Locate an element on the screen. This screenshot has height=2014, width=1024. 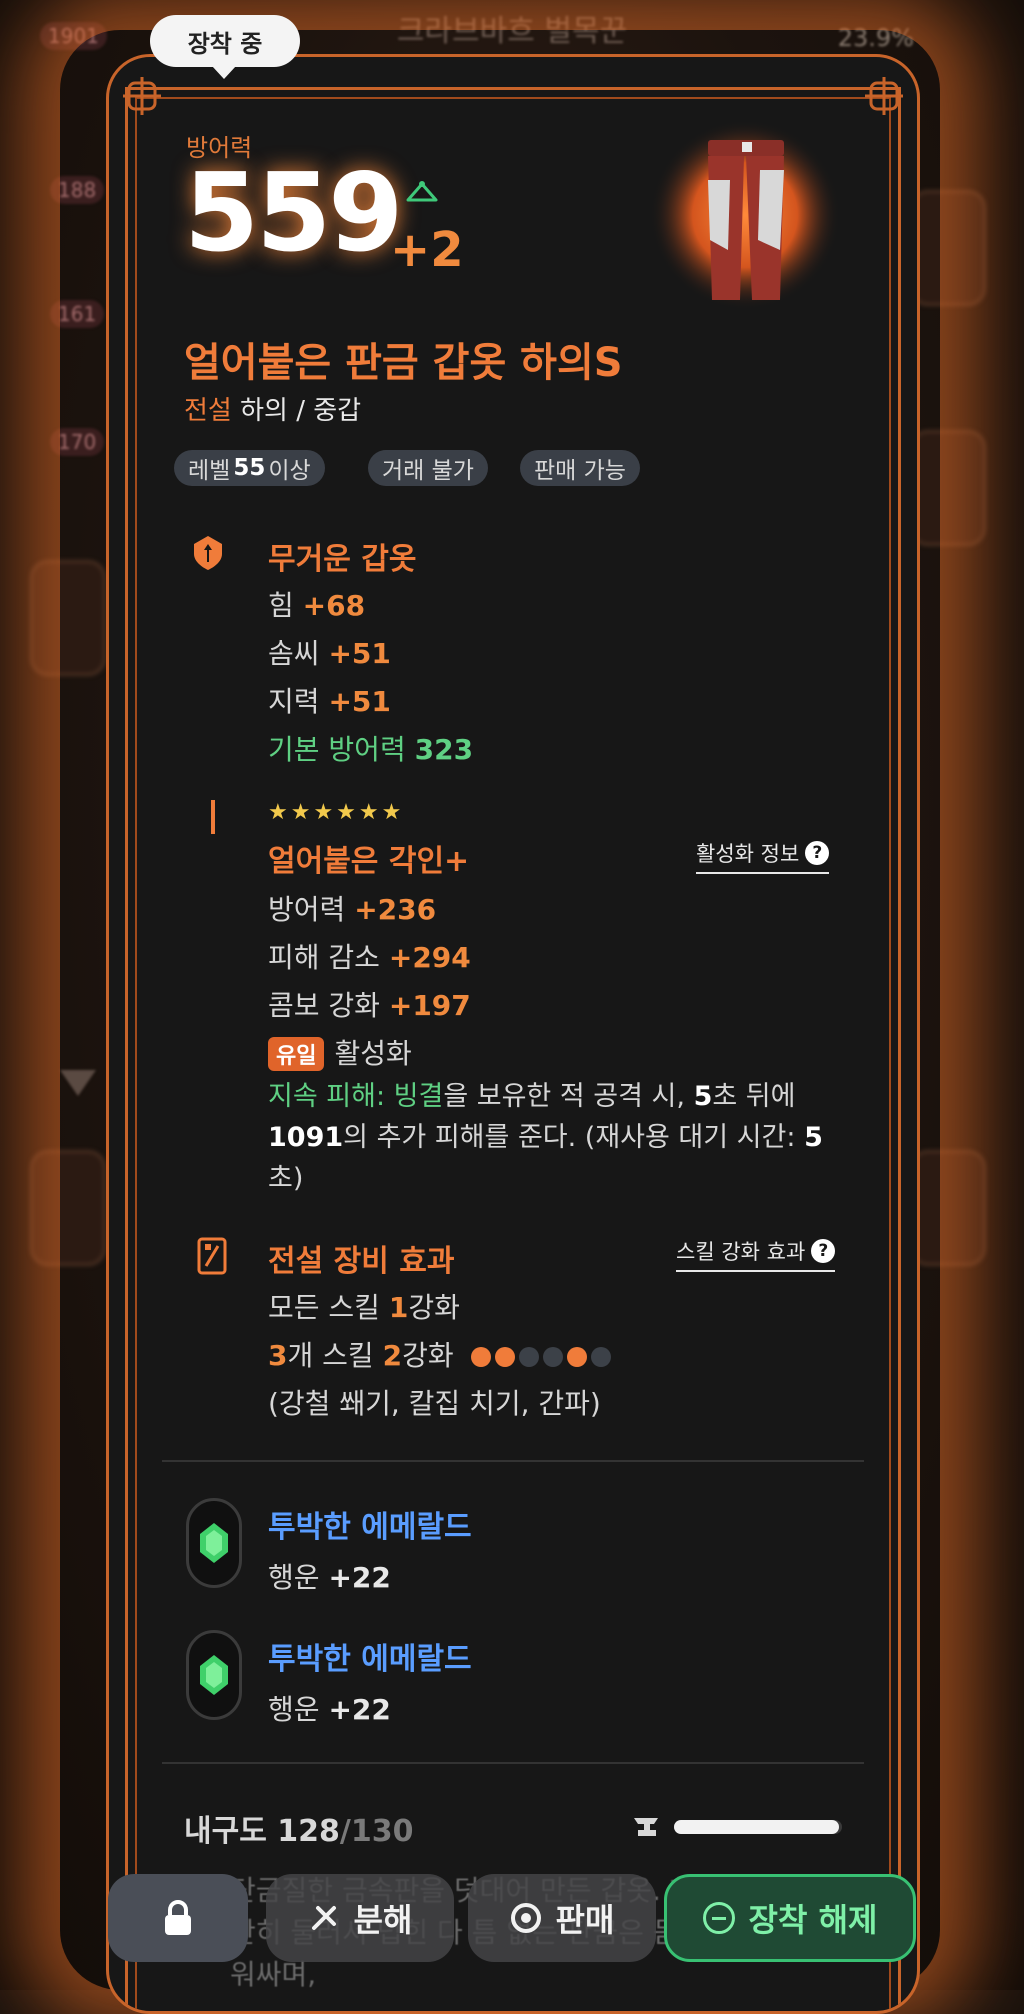
durability-label: 내구도 128/130 is located at coordinates (299, 1831).